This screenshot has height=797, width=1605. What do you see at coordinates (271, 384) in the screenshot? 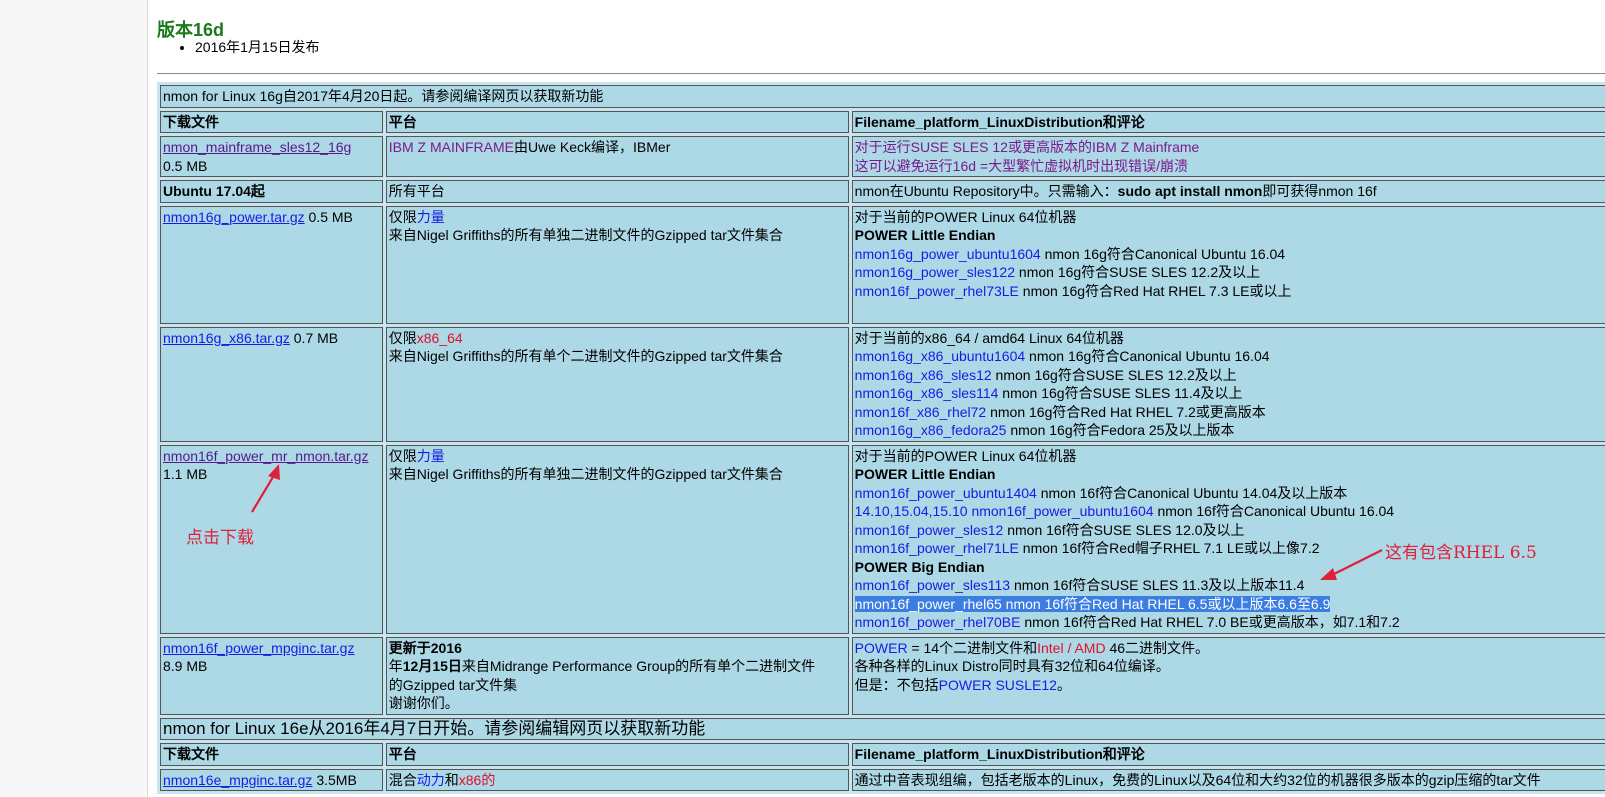
I see `download-cell: nmon16g_x86.tar.gz 0.7 MB` at bounding box center [271, 384].